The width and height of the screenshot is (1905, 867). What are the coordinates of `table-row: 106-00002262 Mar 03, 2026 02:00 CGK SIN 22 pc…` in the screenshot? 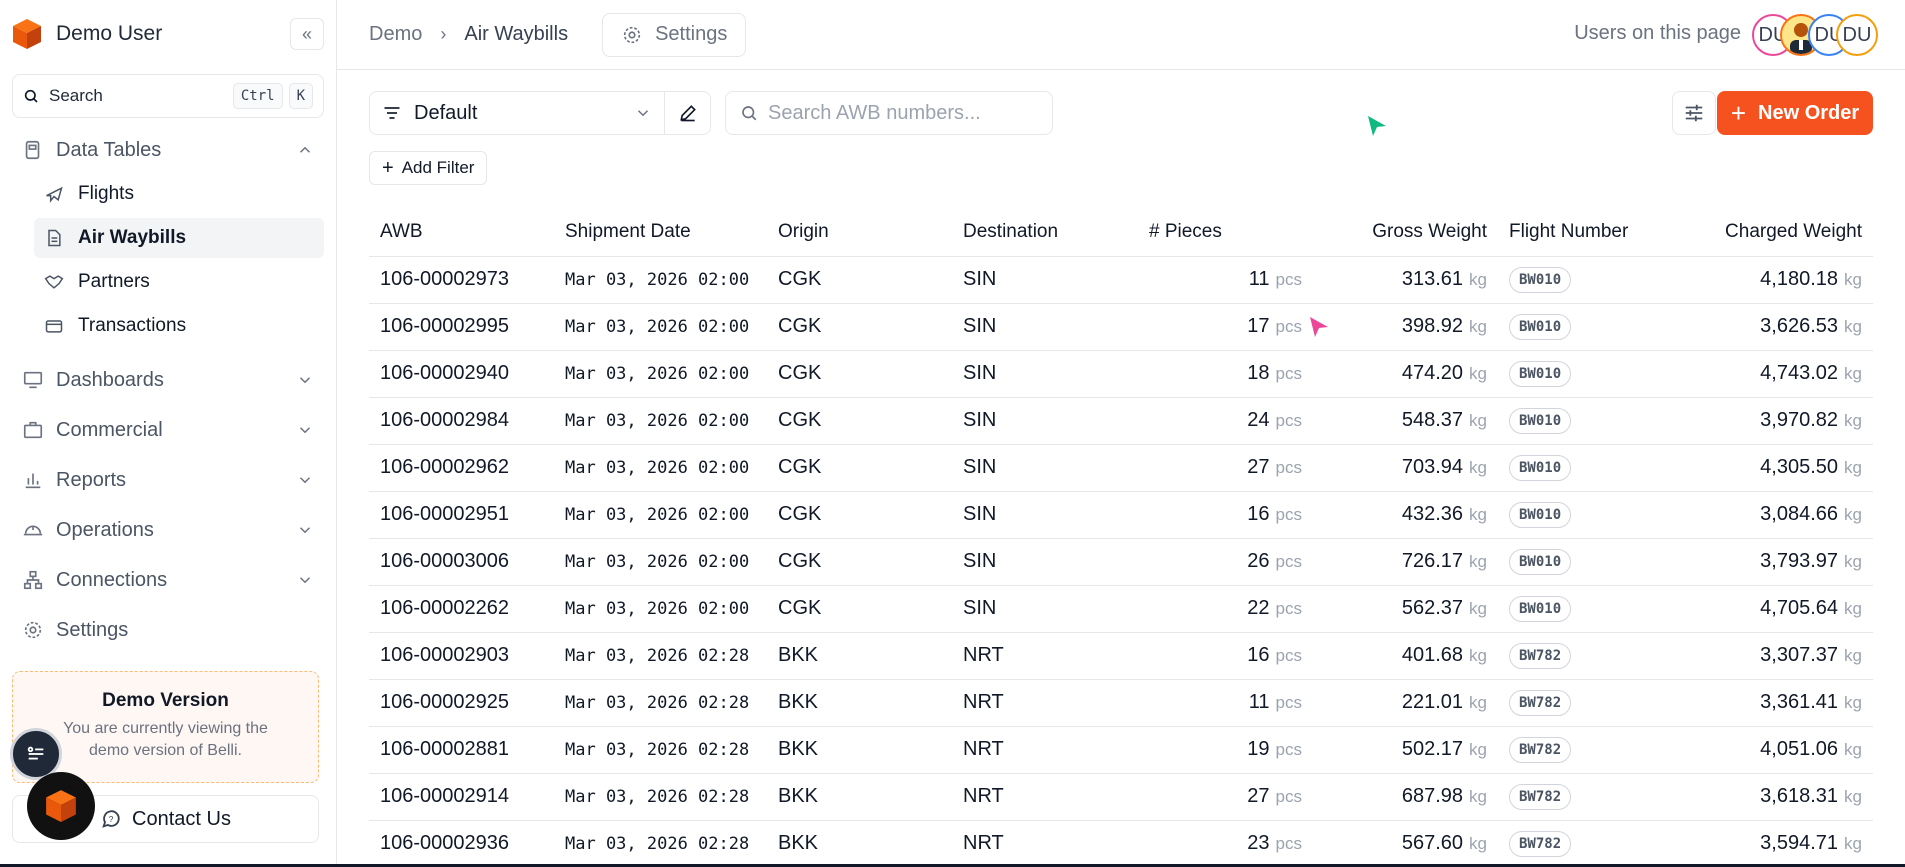 It's located at (1121, 609).